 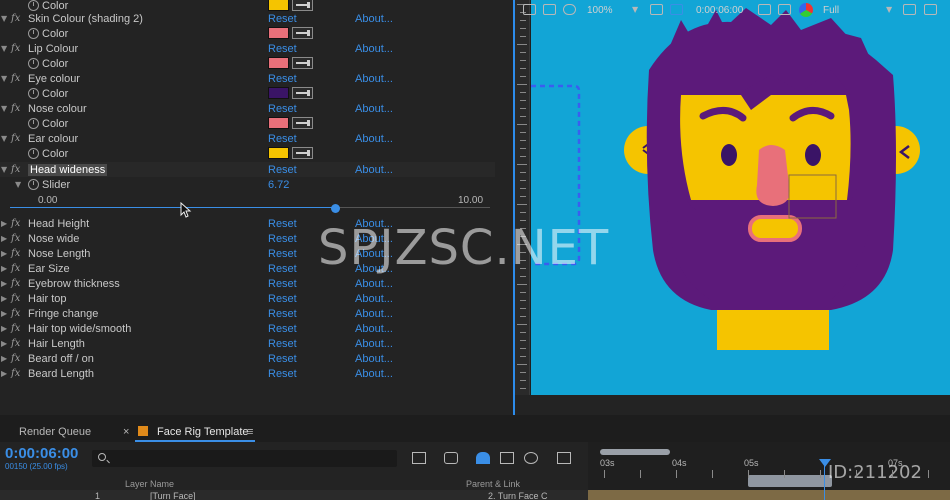 I want to click on zoom-level: 100%, so click(x=600, y=11).